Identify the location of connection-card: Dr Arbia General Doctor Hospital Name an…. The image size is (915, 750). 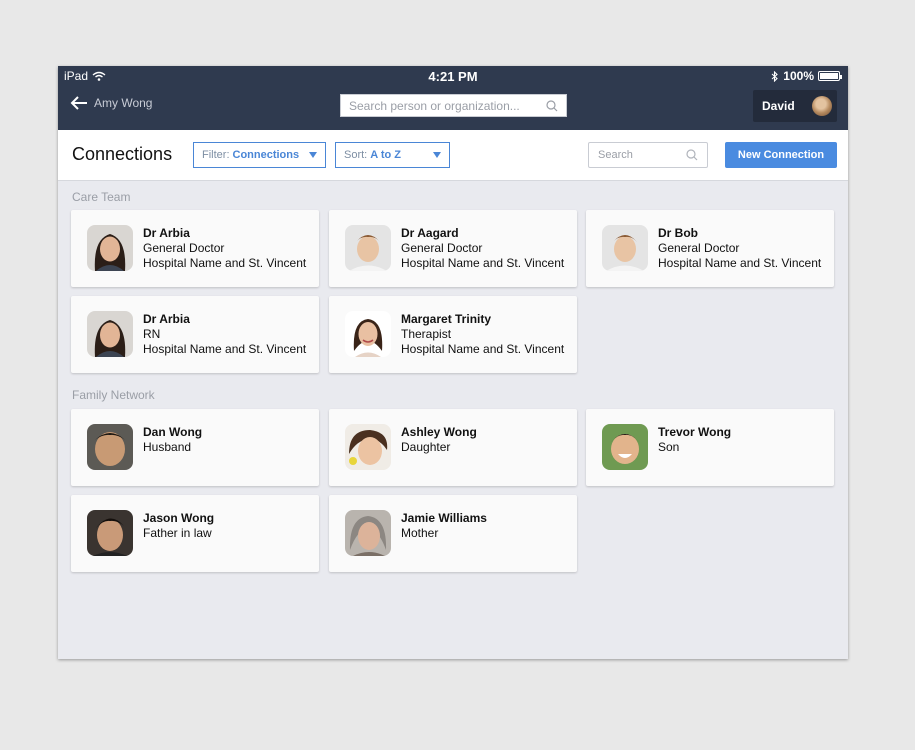
(195, 248).